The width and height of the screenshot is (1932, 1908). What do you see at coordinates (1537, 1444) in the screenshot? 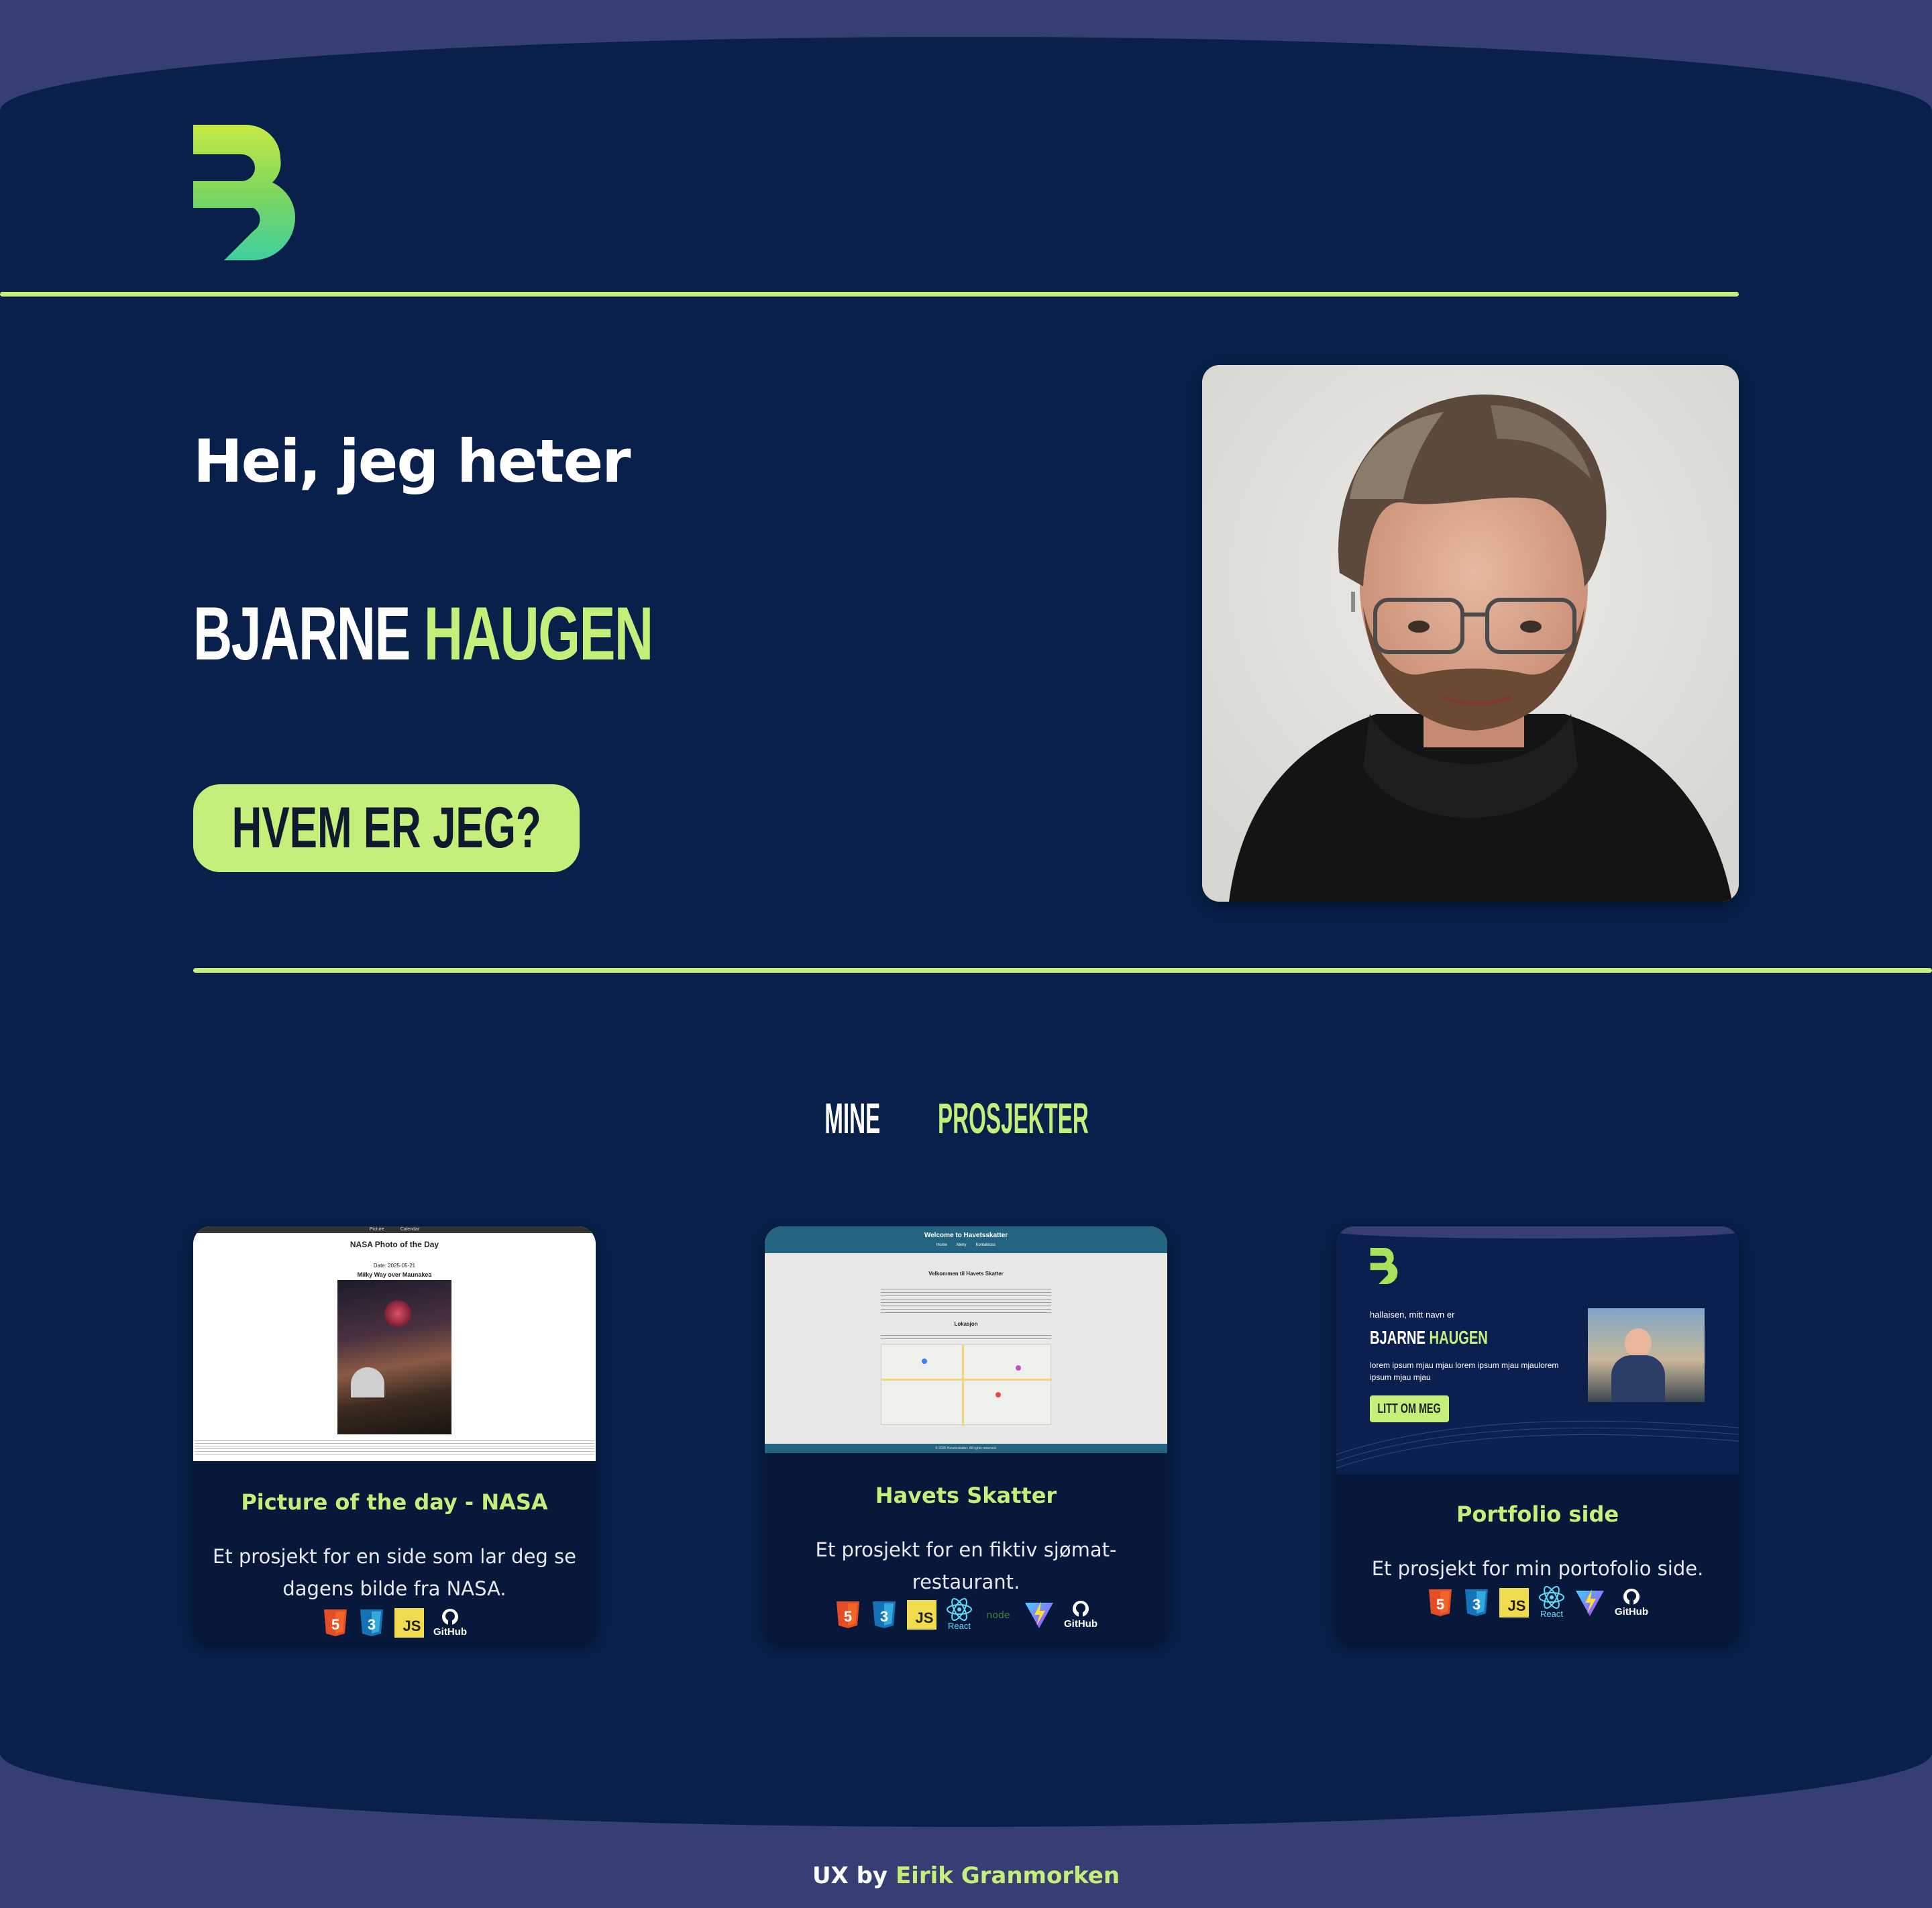
I see `thumb-wave-decoration` at bounding box center [1537, 1444].